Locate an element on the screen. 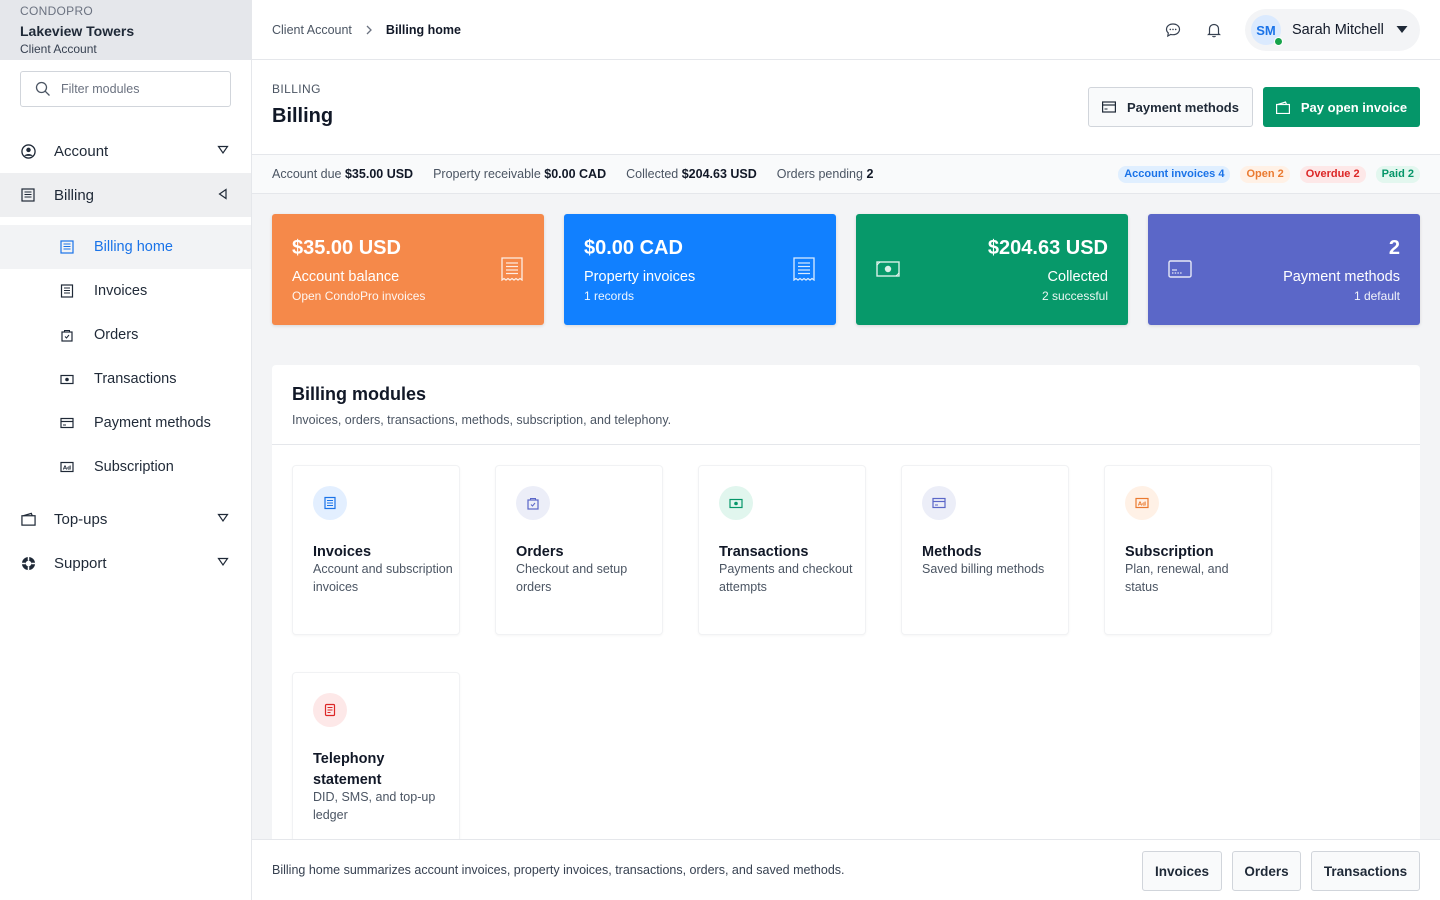  lifebuoy-icon is located at coordinates (28, 563).